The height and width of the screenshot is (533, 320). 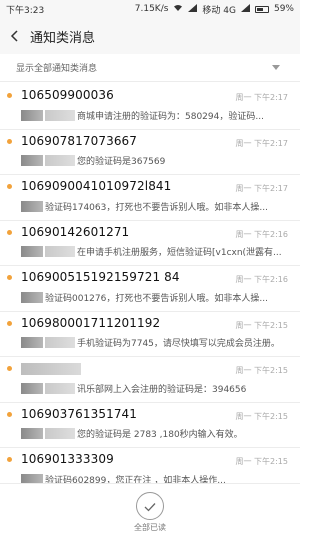 I want to click on message-sender: 106907817073667, so click(x=79, y=140).